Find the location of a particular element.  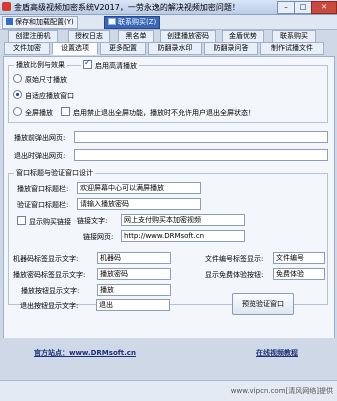

file-number-input: 文件编号 is located at coordinates (299, 258).